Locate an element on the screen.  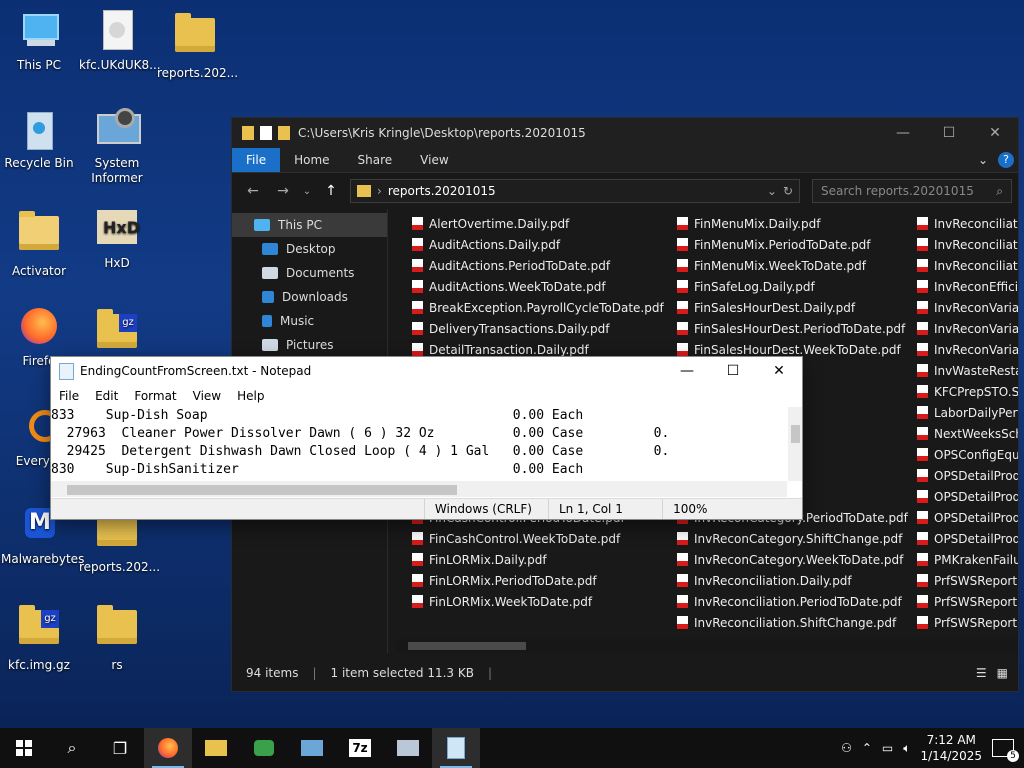
file-row: InvReconciliation.PeriodToDate.pdf is located at coordinates (792, 601).